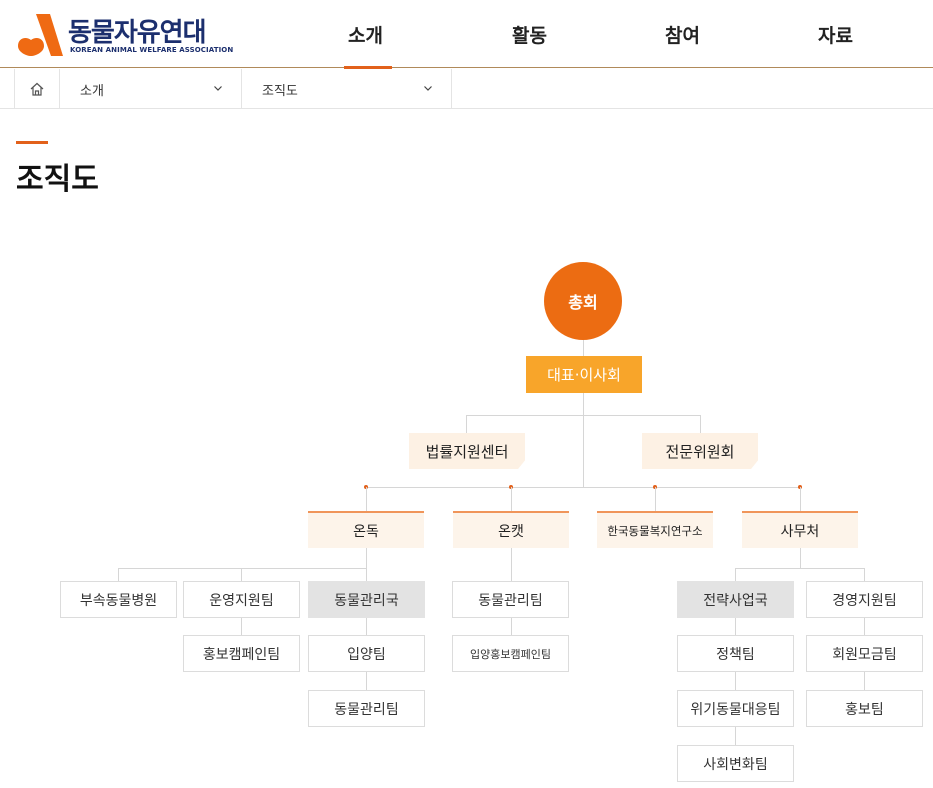 The height and width of the screenshot is (788, 933). I want to click on org-team-adoption: 입양팀, so click(366, 653).